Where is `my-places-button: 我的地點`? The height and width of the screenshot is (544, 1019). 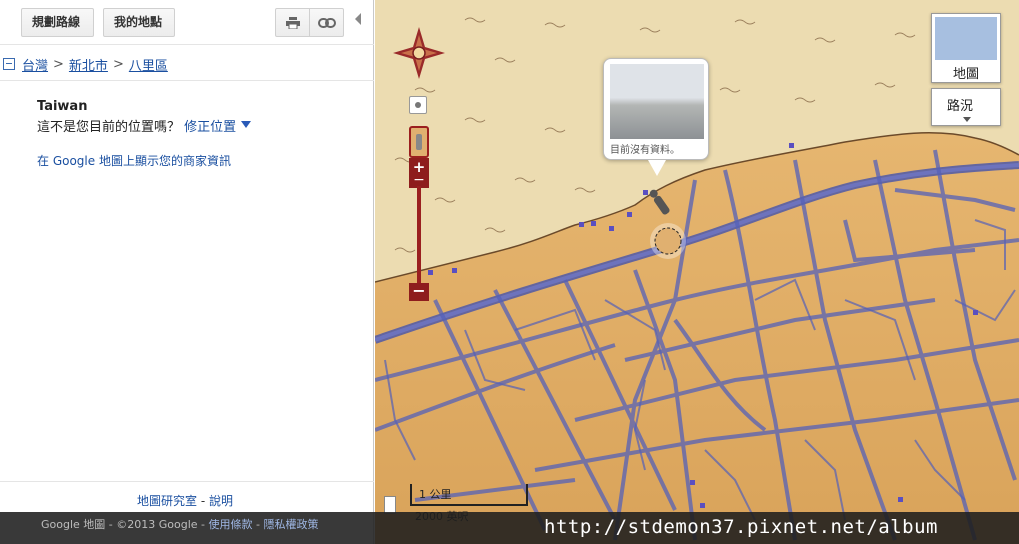 my-places-button: 我的地點 is located at coordinates (139, 22).